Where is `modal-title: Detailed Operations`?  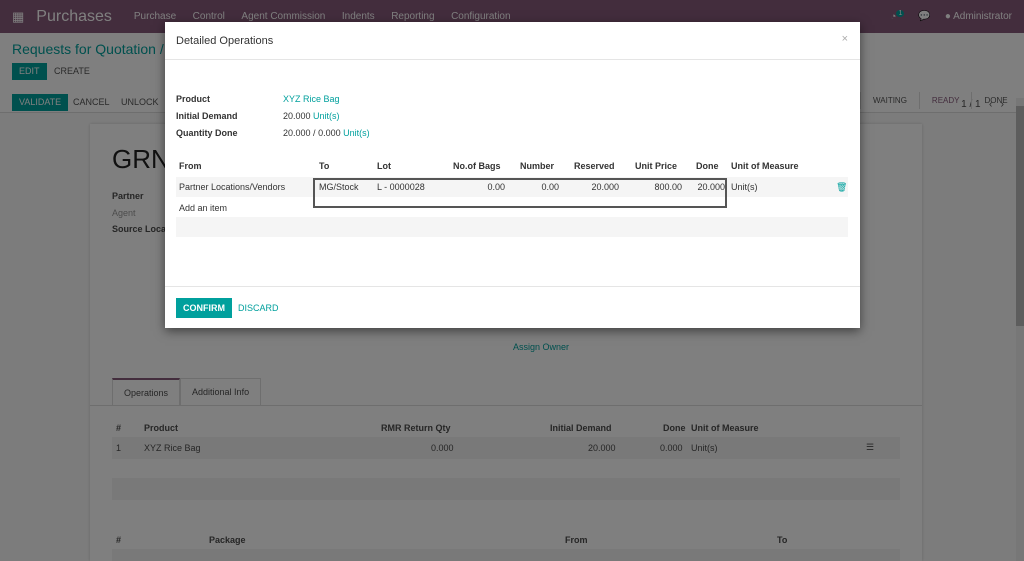 modal-title: Detailed Operations is located at coordinates (225, 41).